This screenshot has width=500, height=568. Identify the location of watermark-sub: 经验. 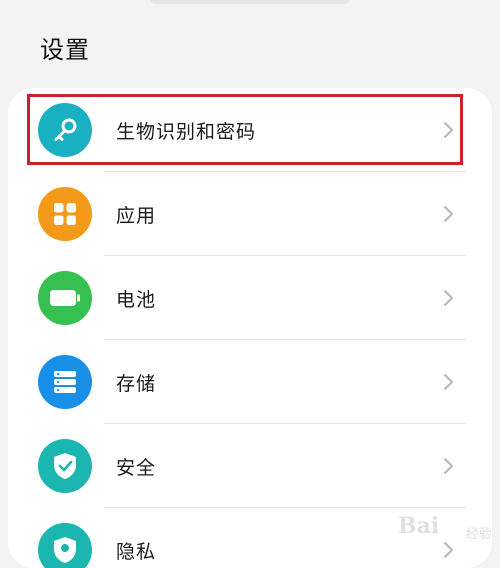
(478, 534).